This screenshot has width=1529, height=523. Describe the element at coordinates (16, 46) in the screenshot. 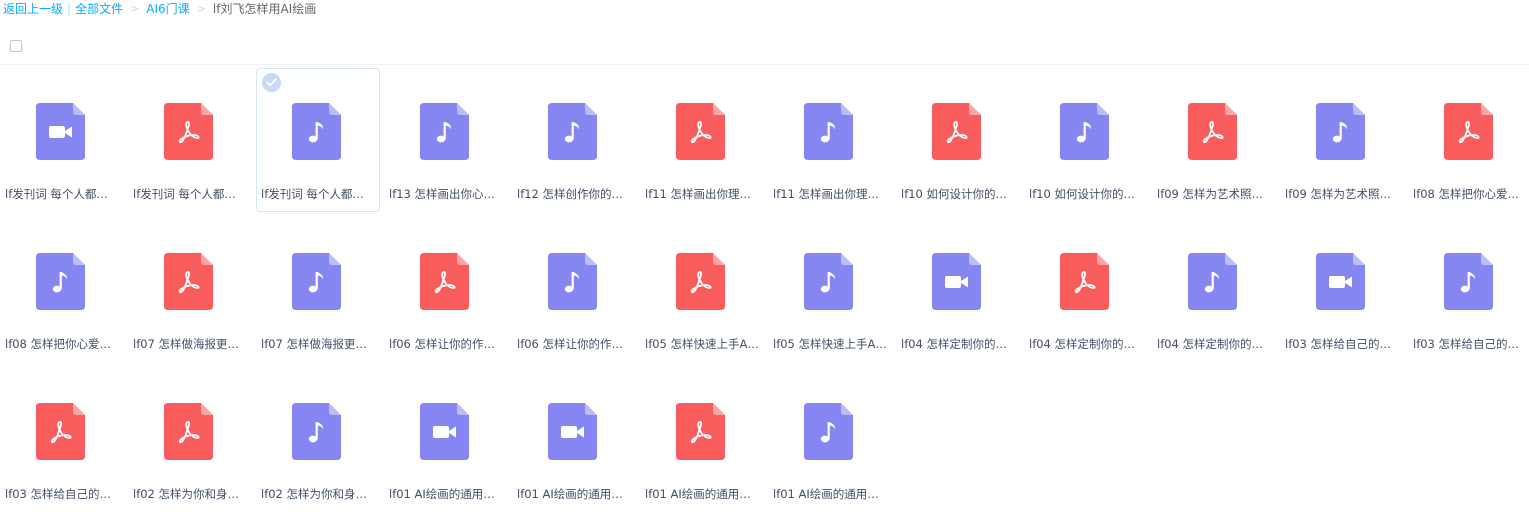

I see `select-all-checkbox` at that location.